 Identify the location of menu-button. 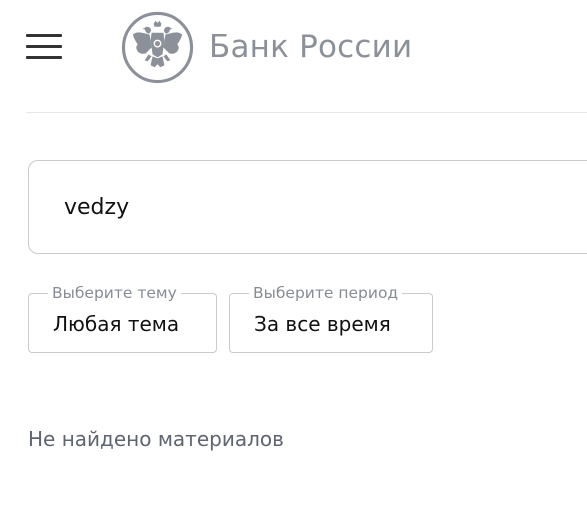
(44, 47).